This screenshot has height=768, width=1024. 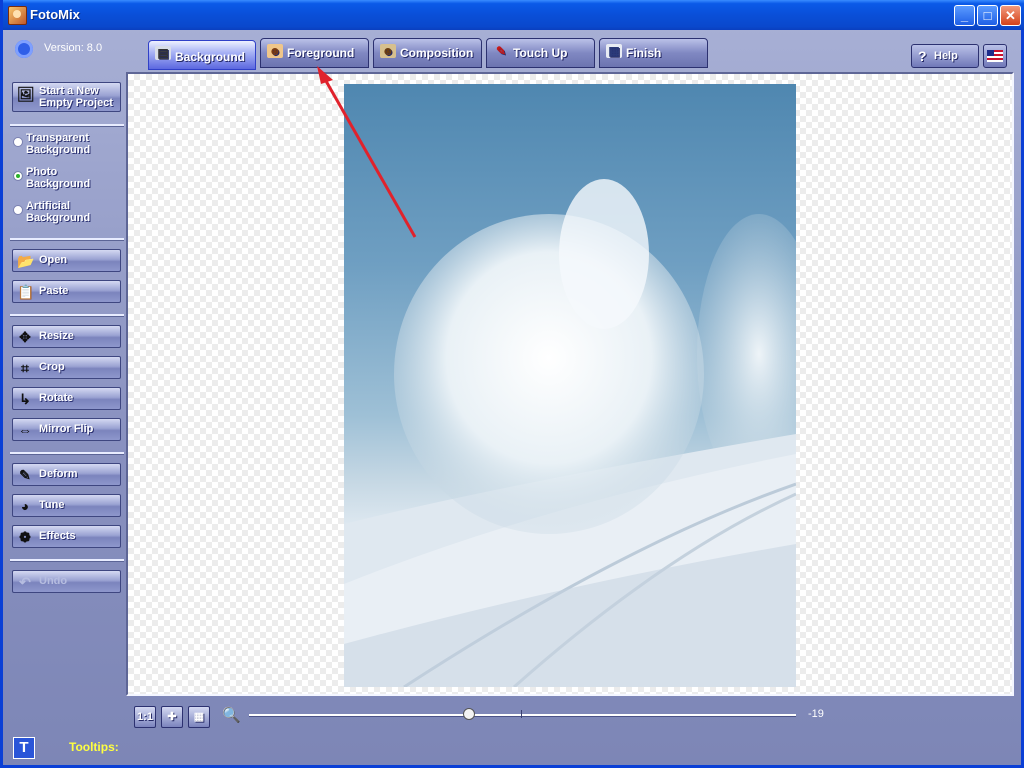 What do you see at coordinates (66, 336) in the screenshot?
I see `resize-button: ✥ Resize` at bounding box center [66, 336].